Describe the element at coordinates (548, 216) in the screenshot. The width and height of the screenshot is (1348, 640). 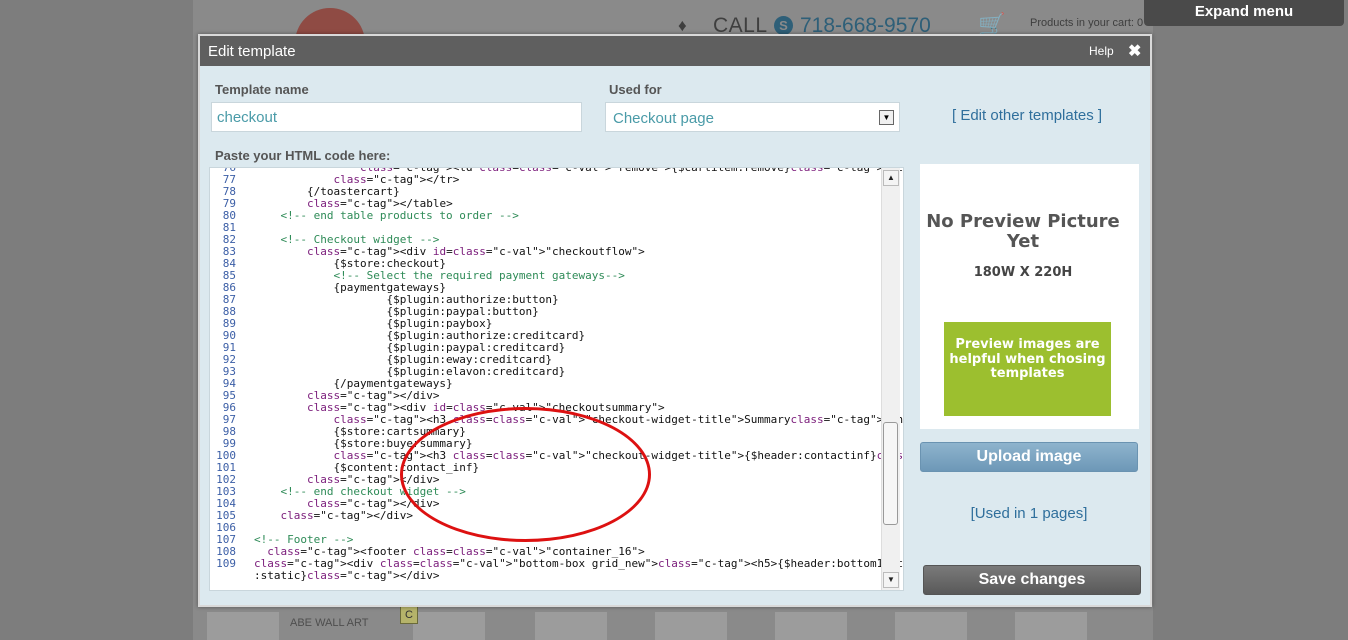
I see `code-line: 80 <!-- end table products to order -->` at that location.